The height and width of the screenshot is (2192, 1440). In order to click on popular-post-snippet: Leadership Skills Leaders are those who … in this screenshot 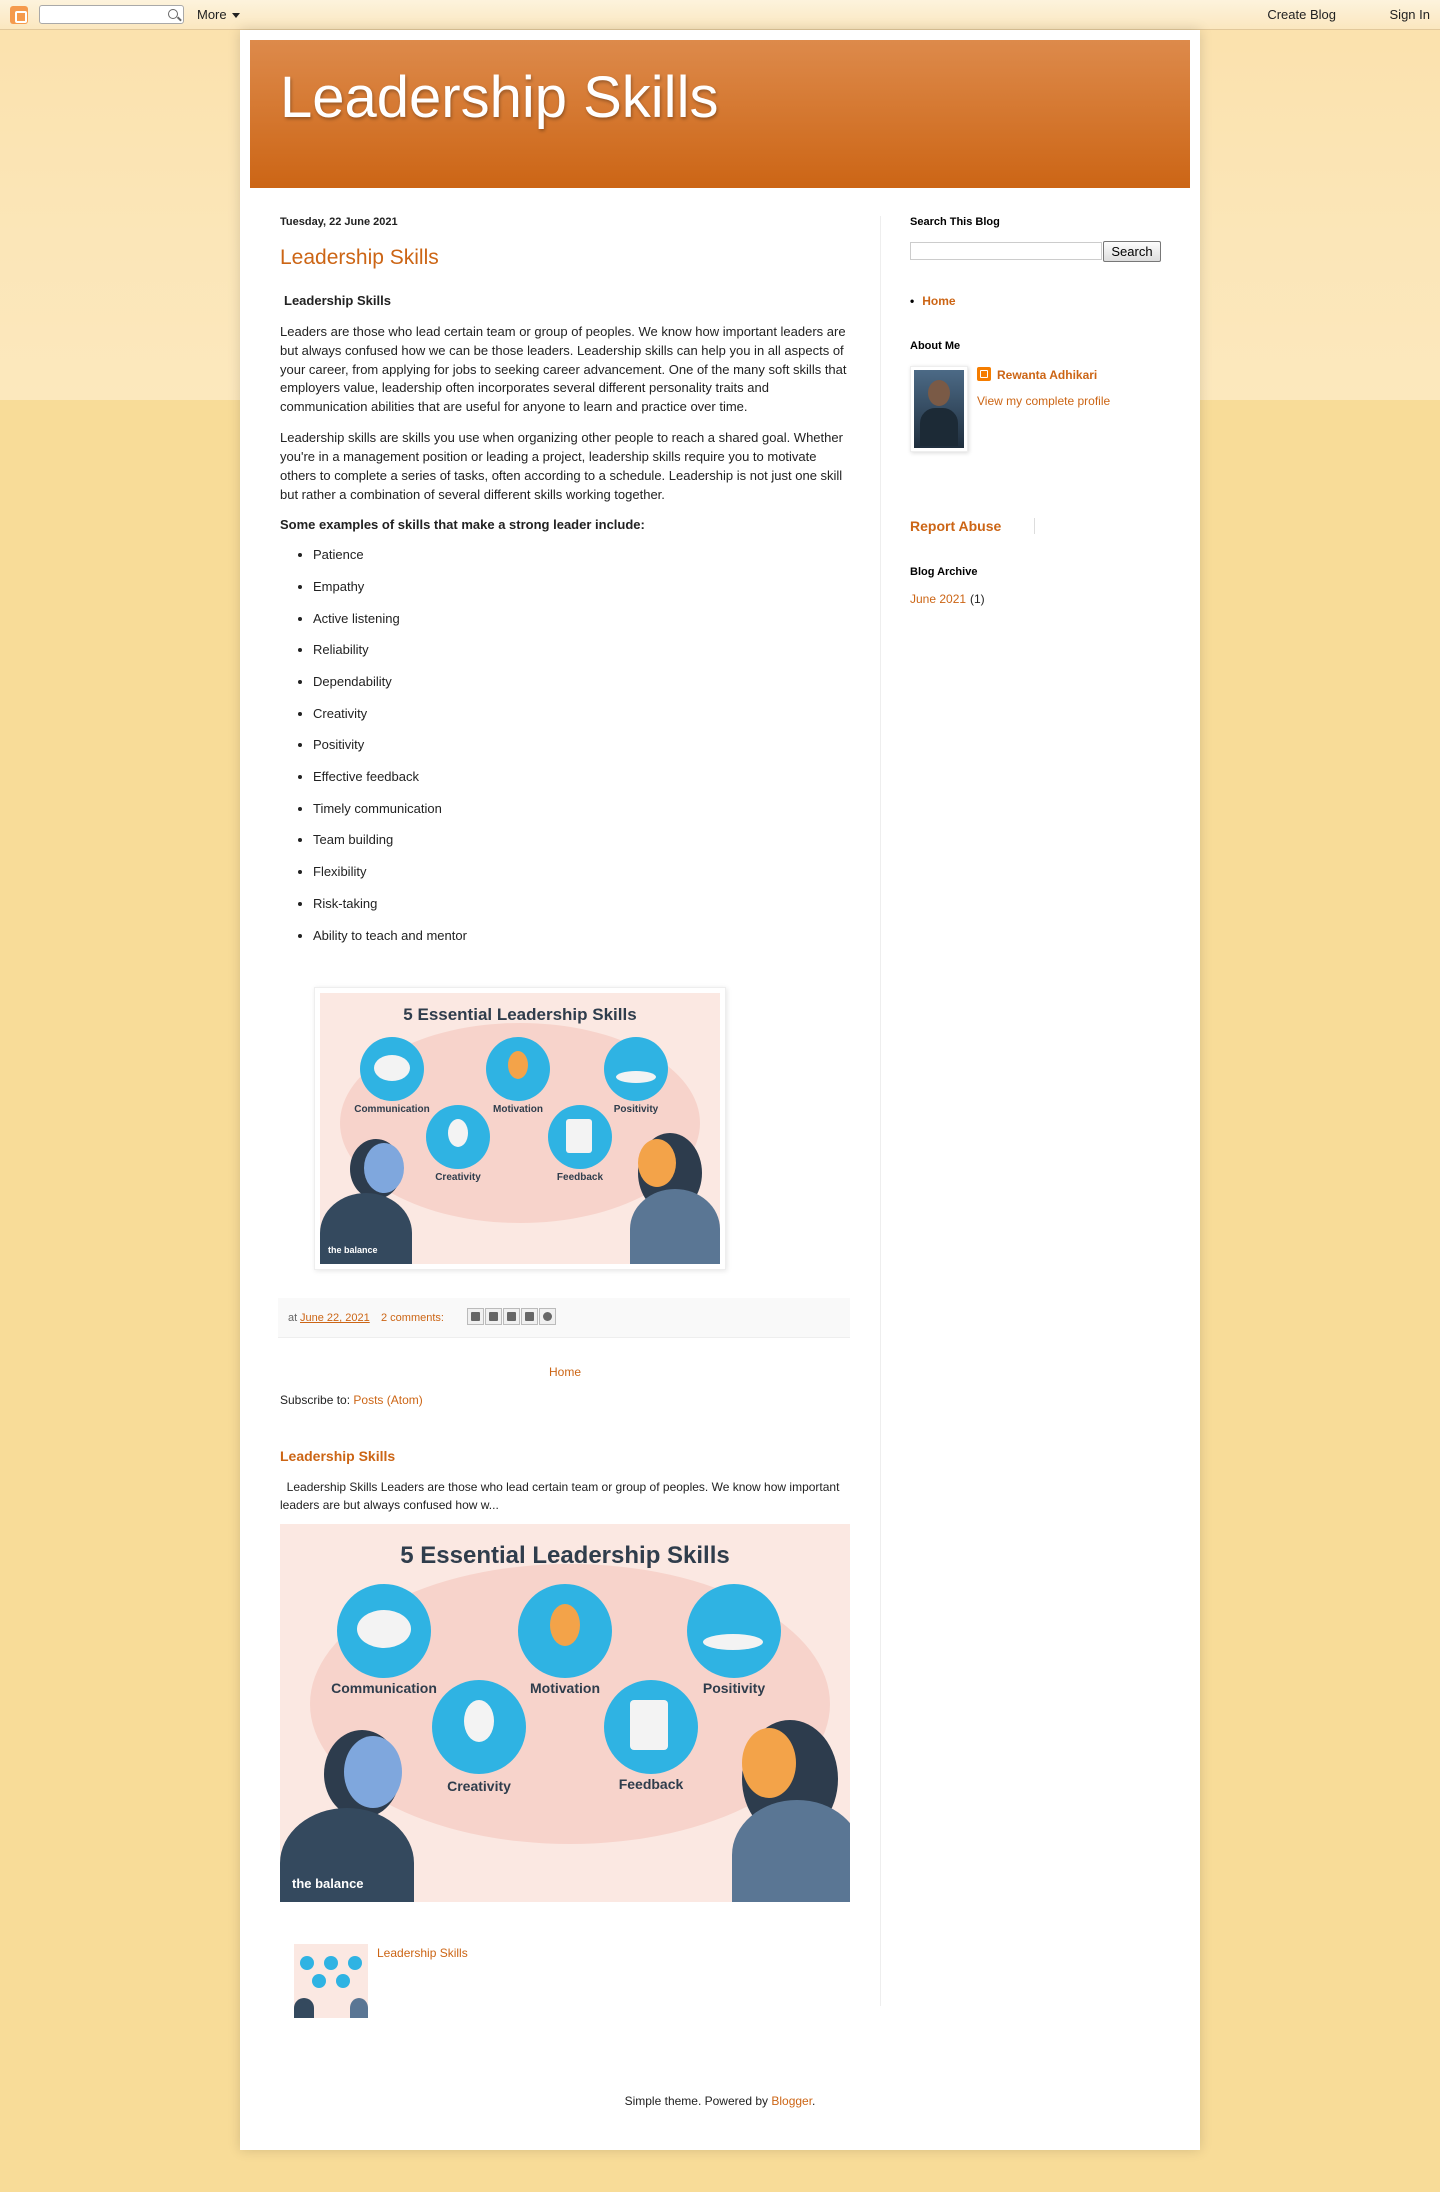, I will do `click(561, 1496)`.